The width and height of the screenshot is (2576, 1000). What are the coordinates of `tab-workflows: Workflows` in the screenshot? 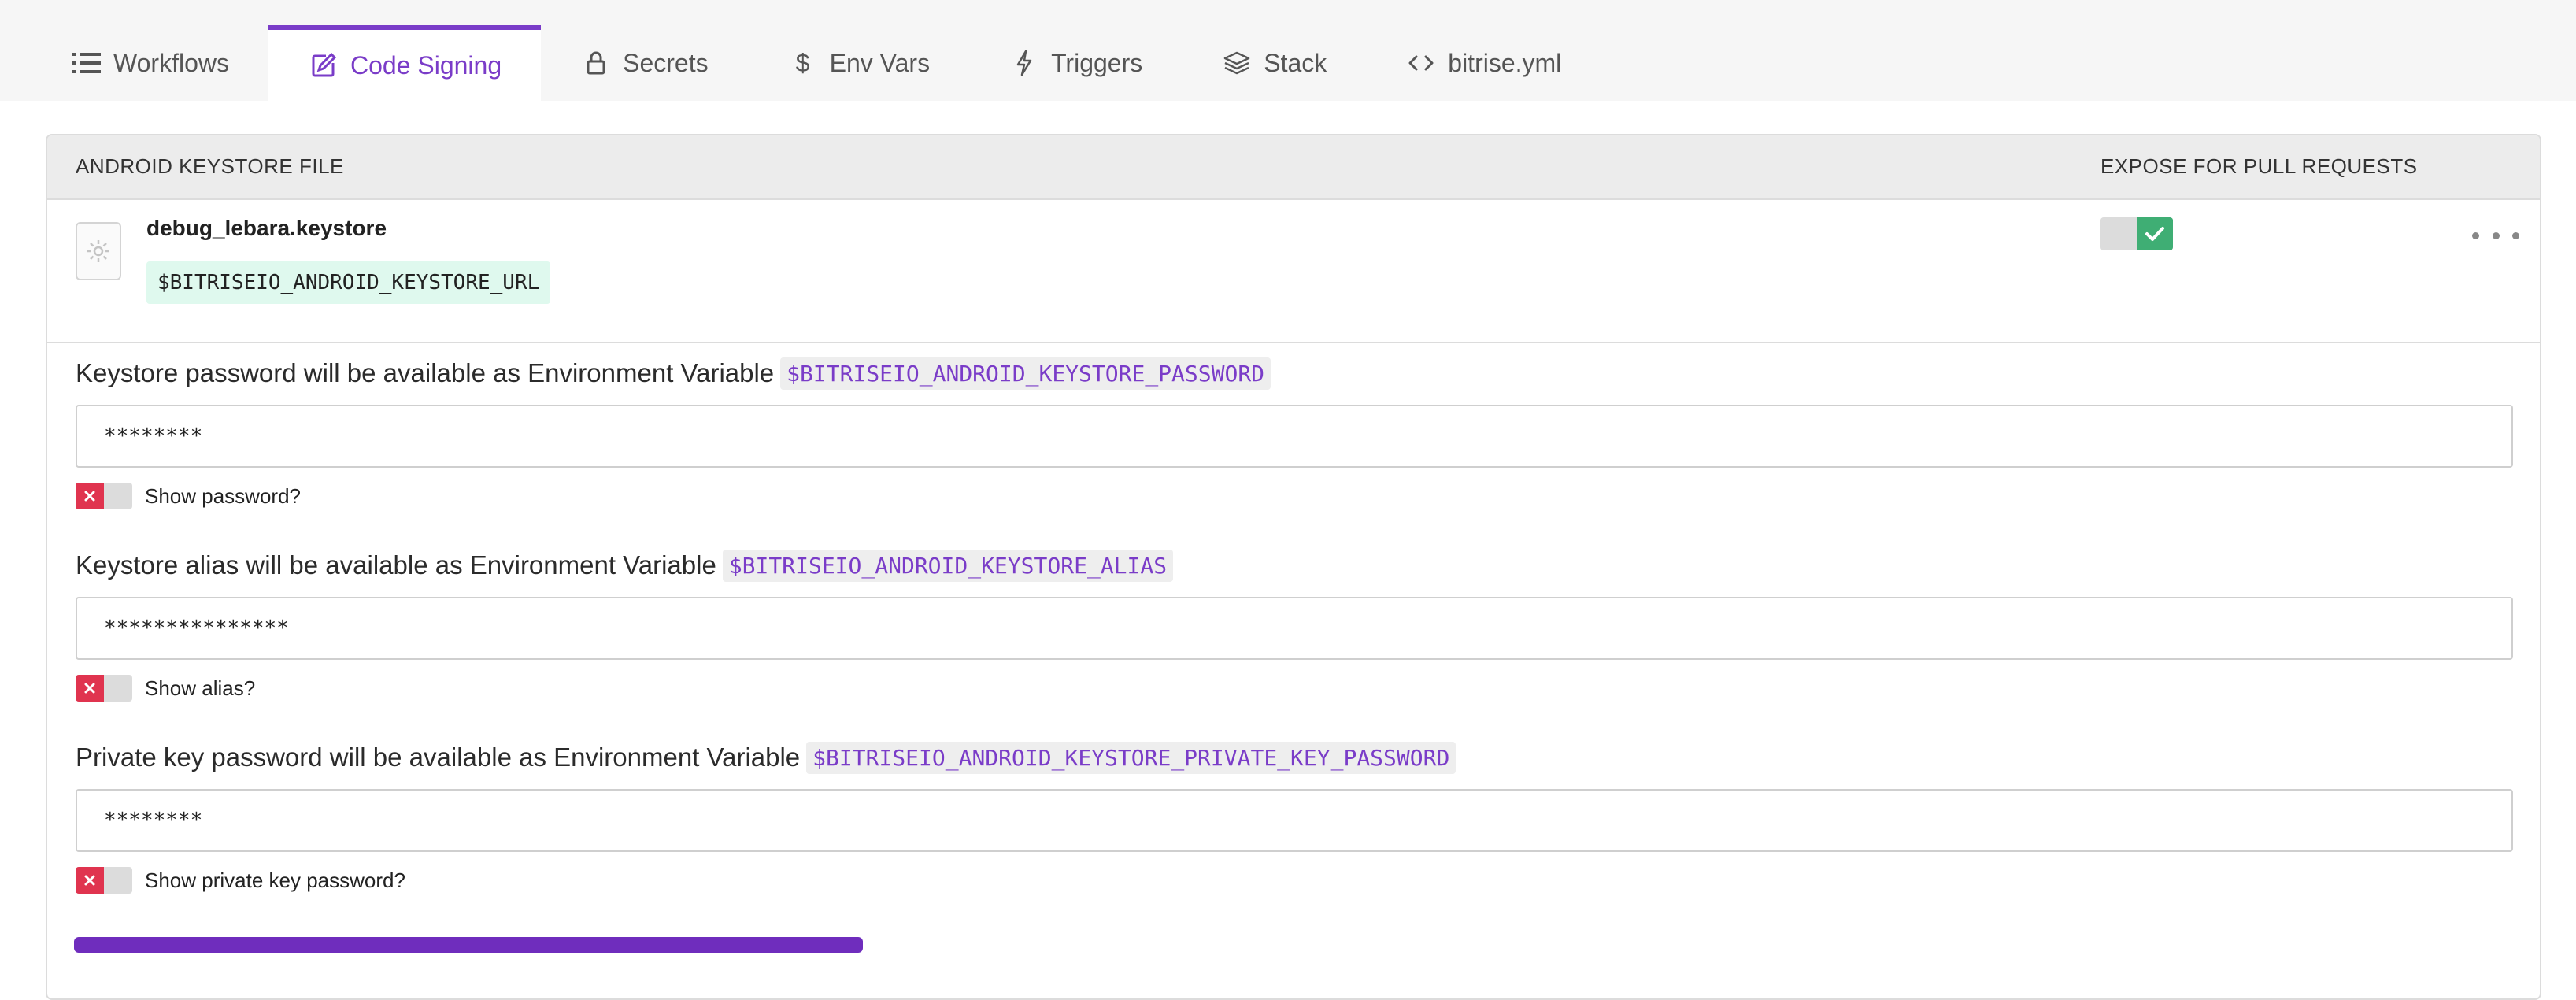 It's located at (149, 63).